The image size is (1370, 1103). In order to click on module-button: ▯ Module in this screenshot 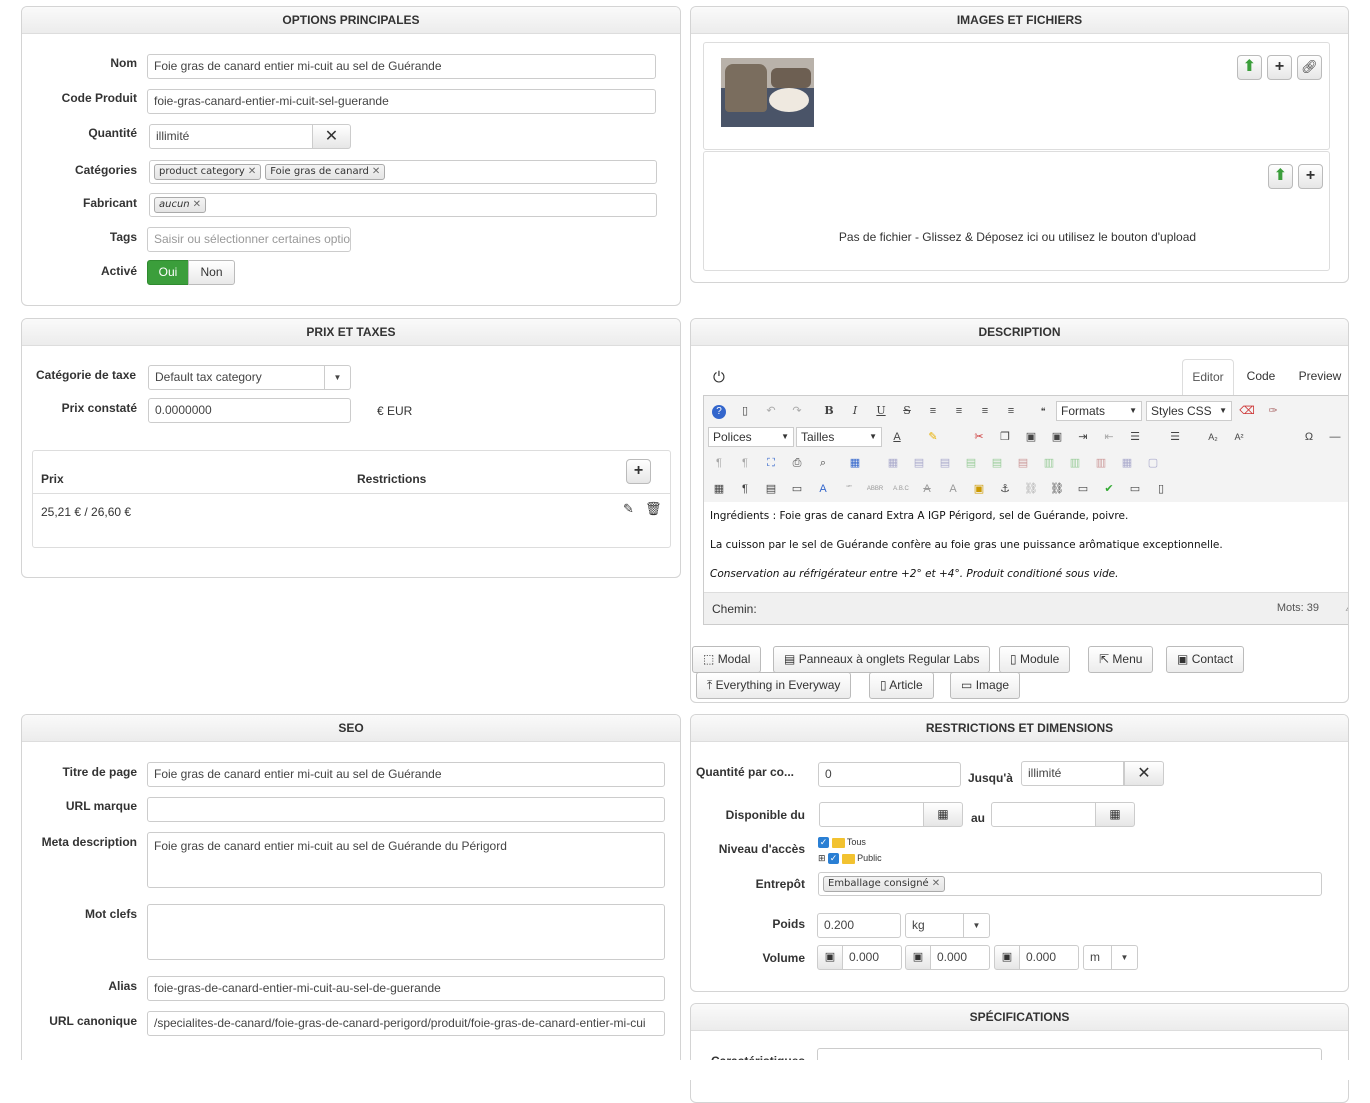, I will do `click(1035, 659)`.